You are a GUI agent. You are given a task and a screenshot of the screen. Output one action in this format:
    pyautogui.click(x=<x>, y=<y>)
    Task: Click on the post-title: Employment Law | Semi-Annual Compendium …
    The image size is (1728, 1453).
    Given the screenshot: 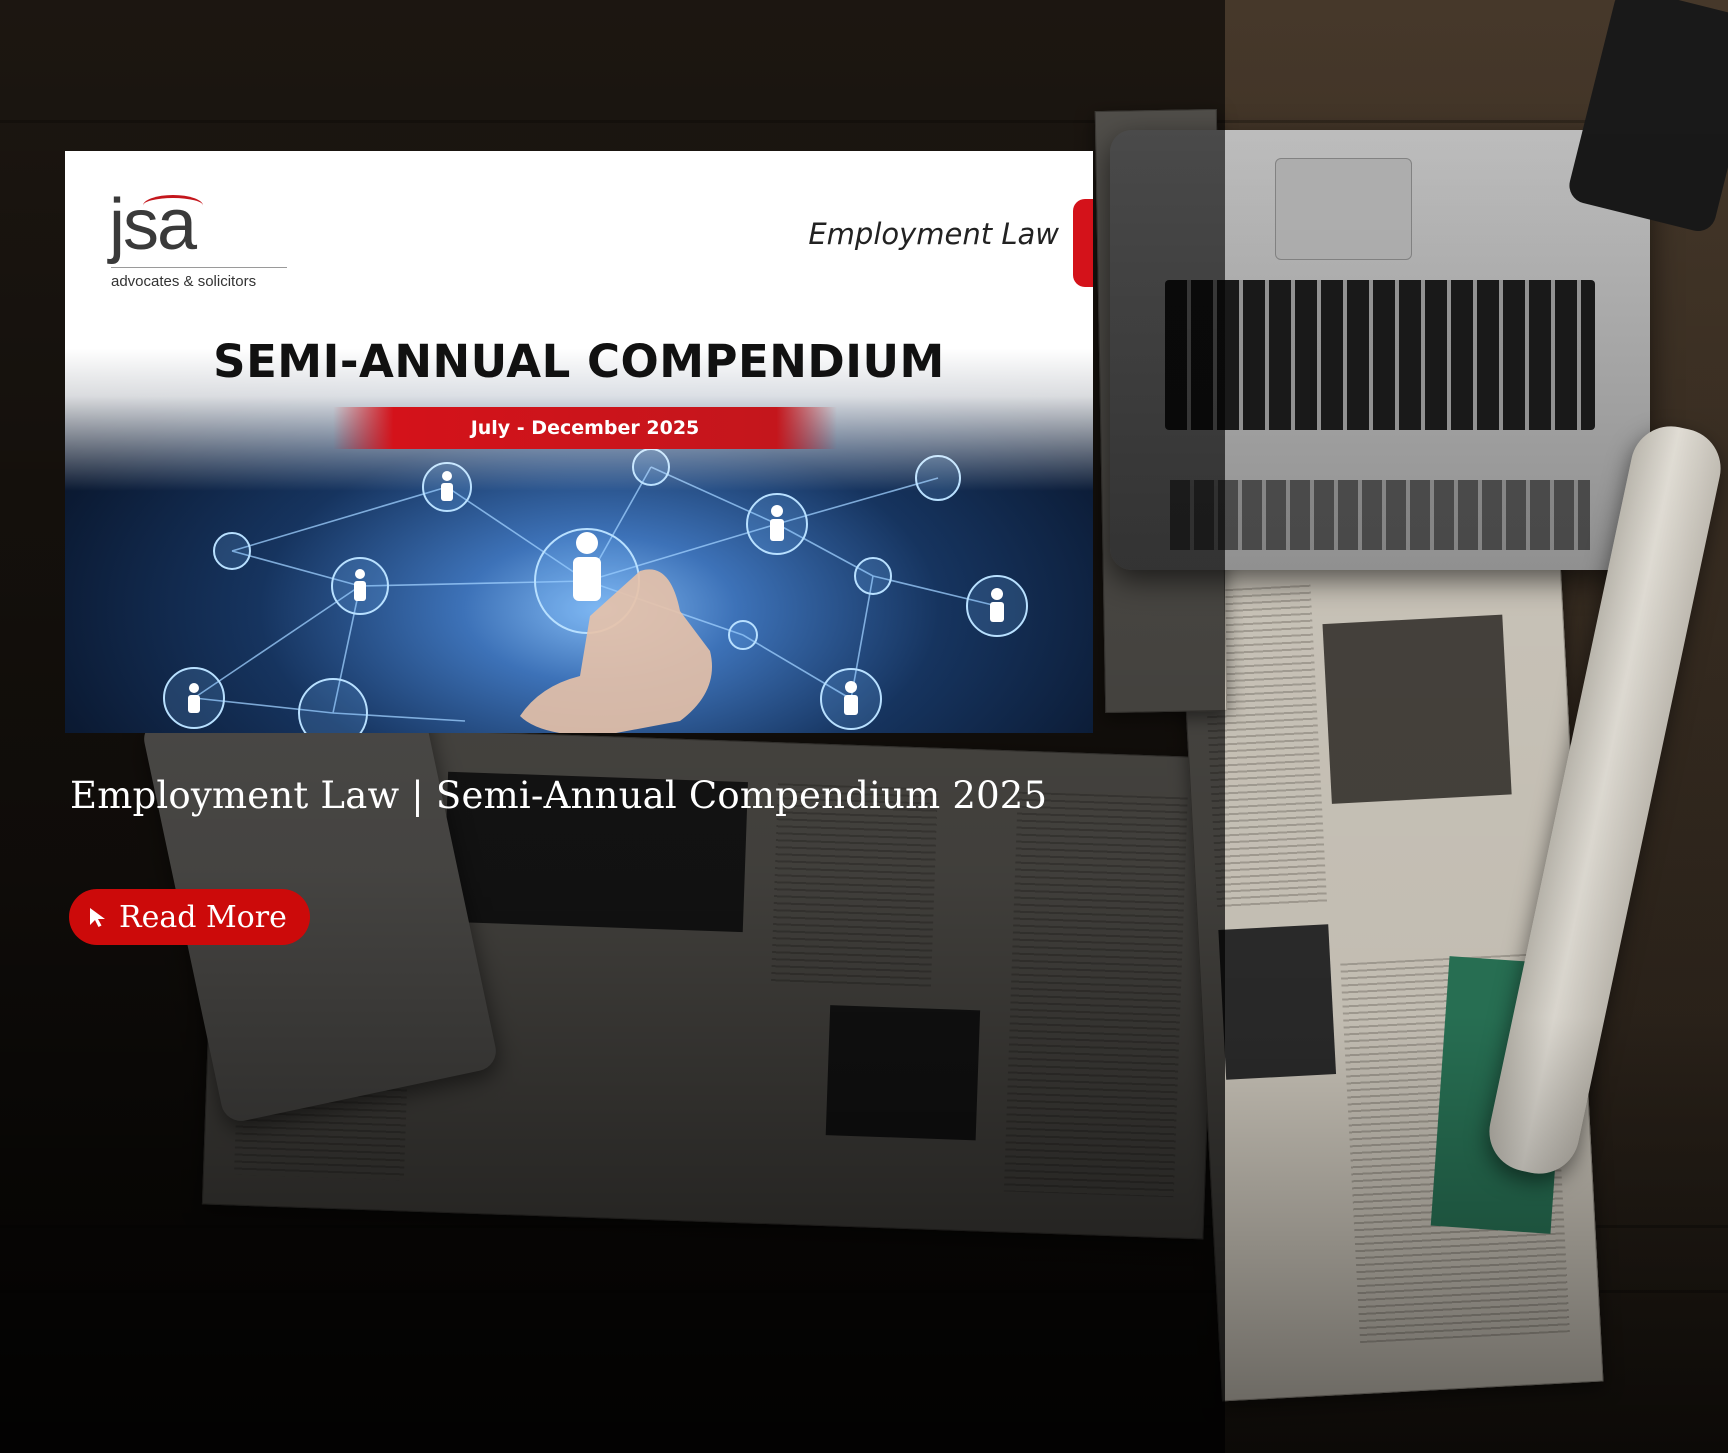 What is the action you would take?
    pyautogui.click(x=558, y=795)
    